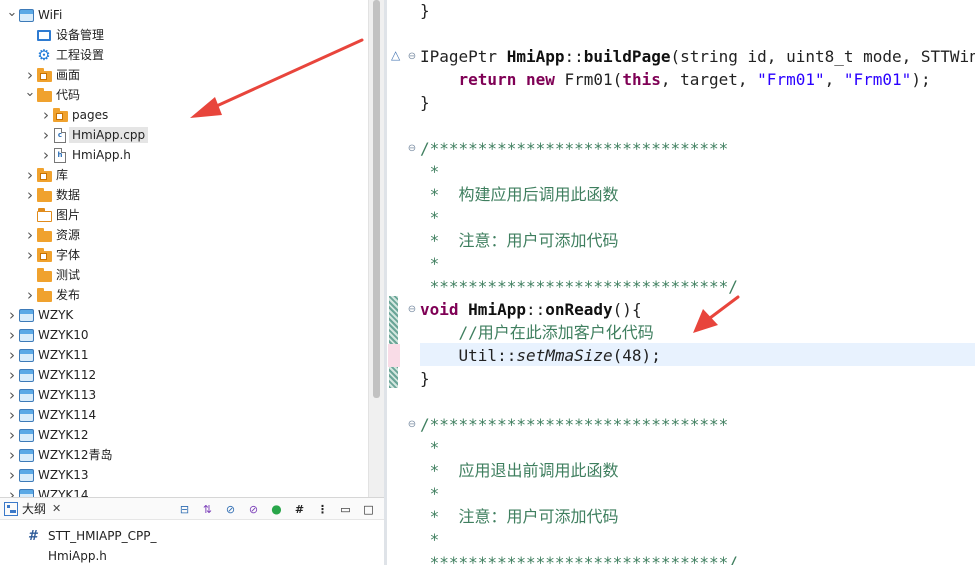 The image size is (975, 565). Describe the element at coordinates (519, 194) in the screenshot. I see `code-line: * 构建应用后调用此函数` at that location.